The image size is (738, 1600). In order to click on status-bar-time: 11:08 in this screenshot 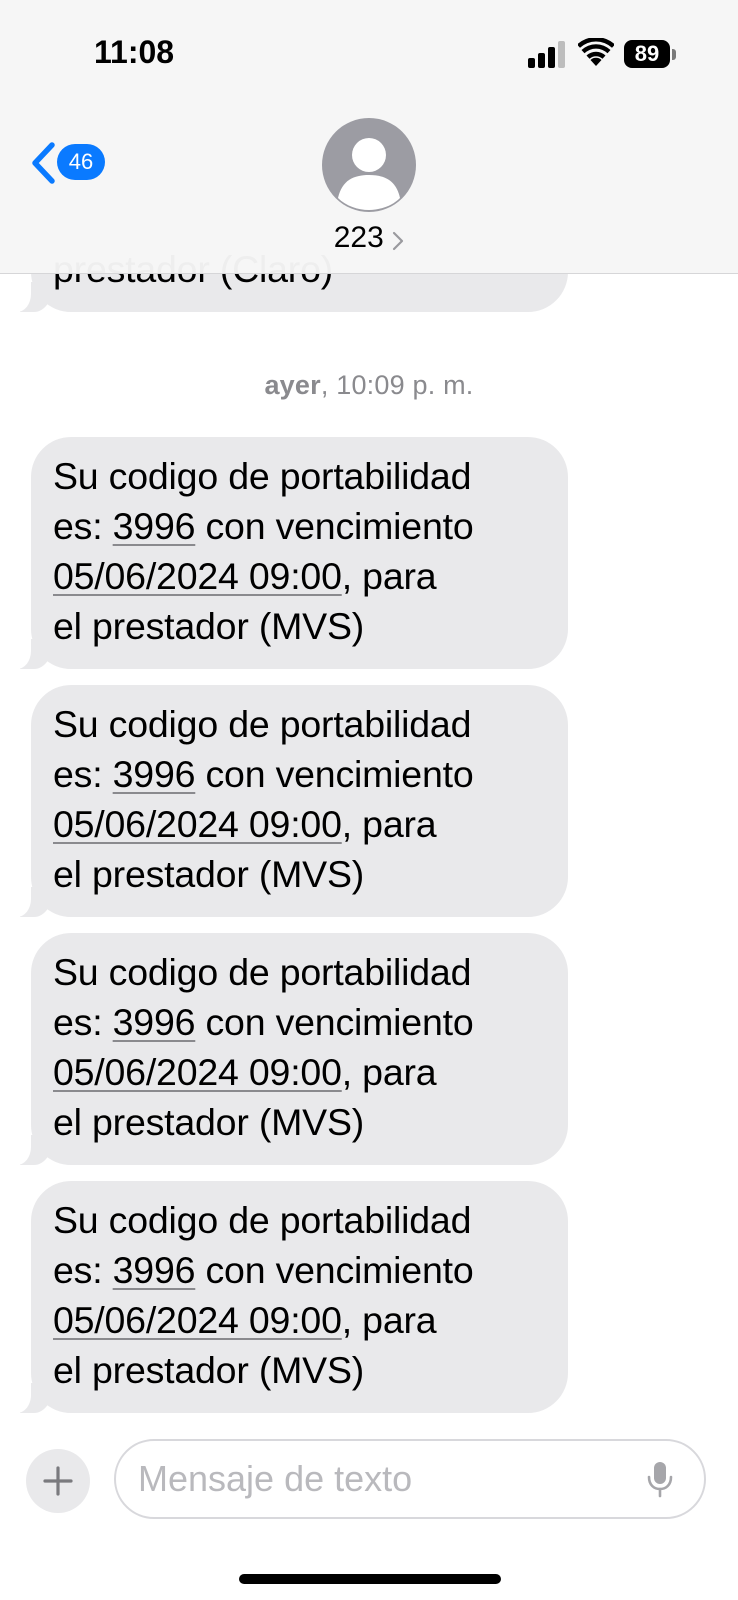, I will do `click(134, 52)`.